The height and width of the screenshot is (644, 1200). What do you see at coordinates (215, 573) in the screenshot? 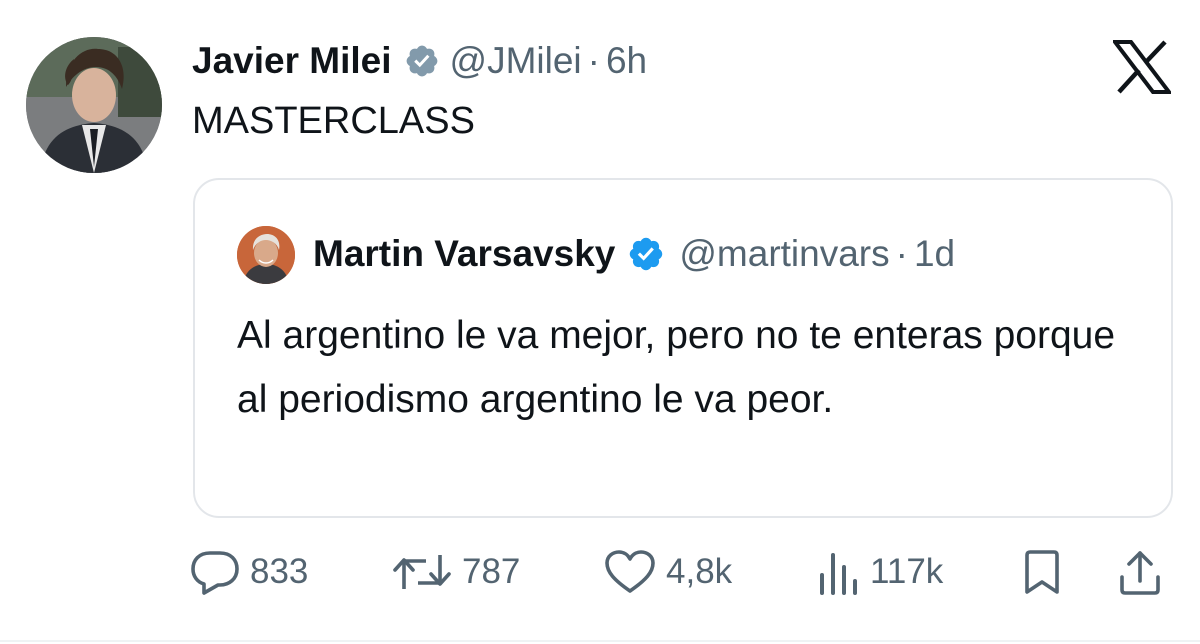
I see `reply-icon` at bounding box center [215, 573].